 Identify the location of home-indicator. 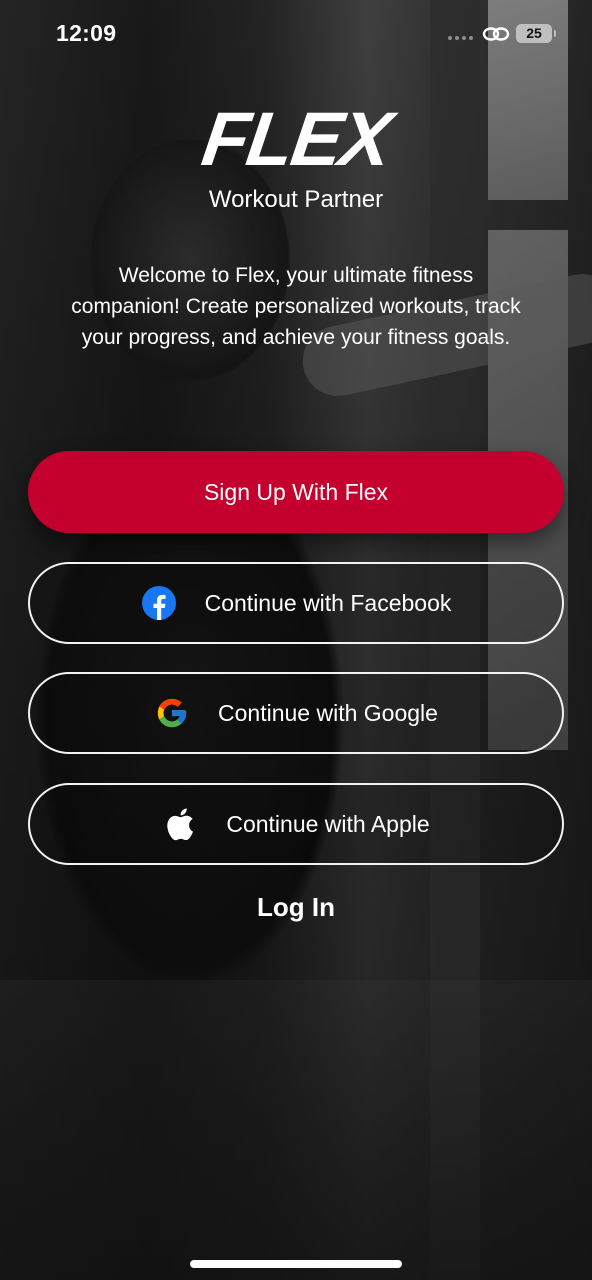
(296, 1264).